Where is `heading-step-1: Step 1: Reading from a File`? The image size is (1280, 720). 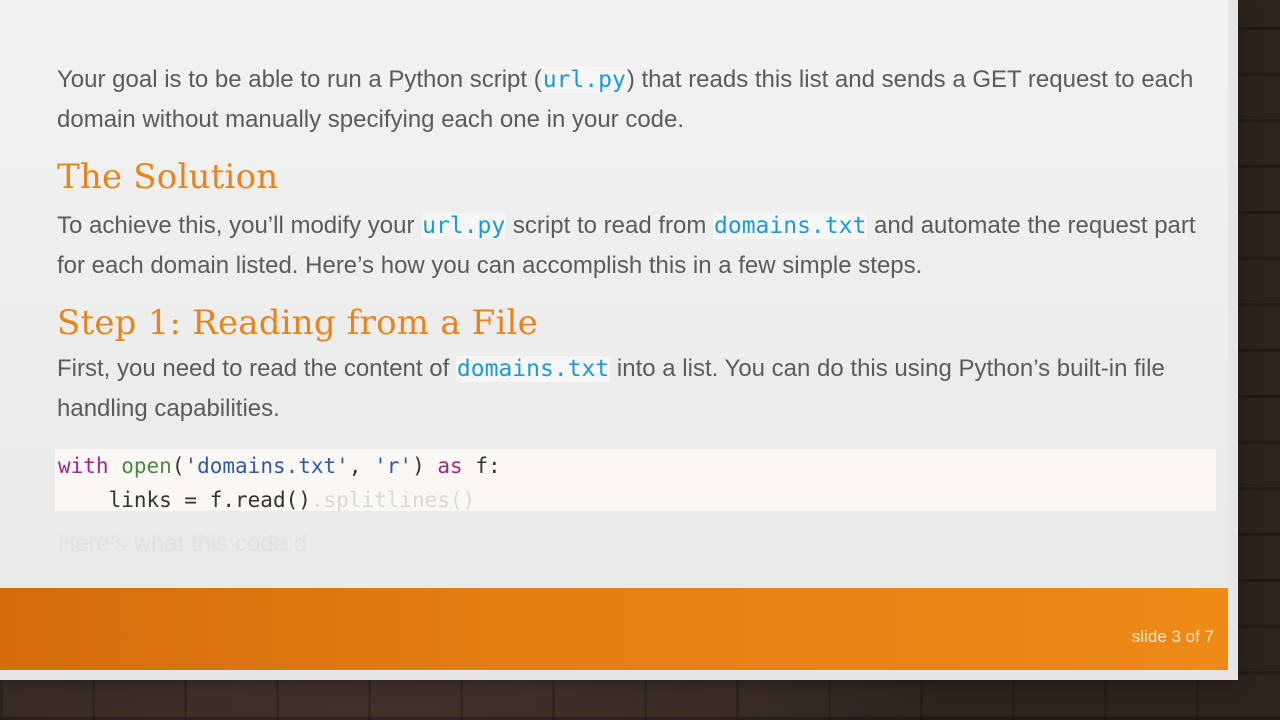
heading-step-1: Step 1: Reading from a File is located at coordinates (297, 323).